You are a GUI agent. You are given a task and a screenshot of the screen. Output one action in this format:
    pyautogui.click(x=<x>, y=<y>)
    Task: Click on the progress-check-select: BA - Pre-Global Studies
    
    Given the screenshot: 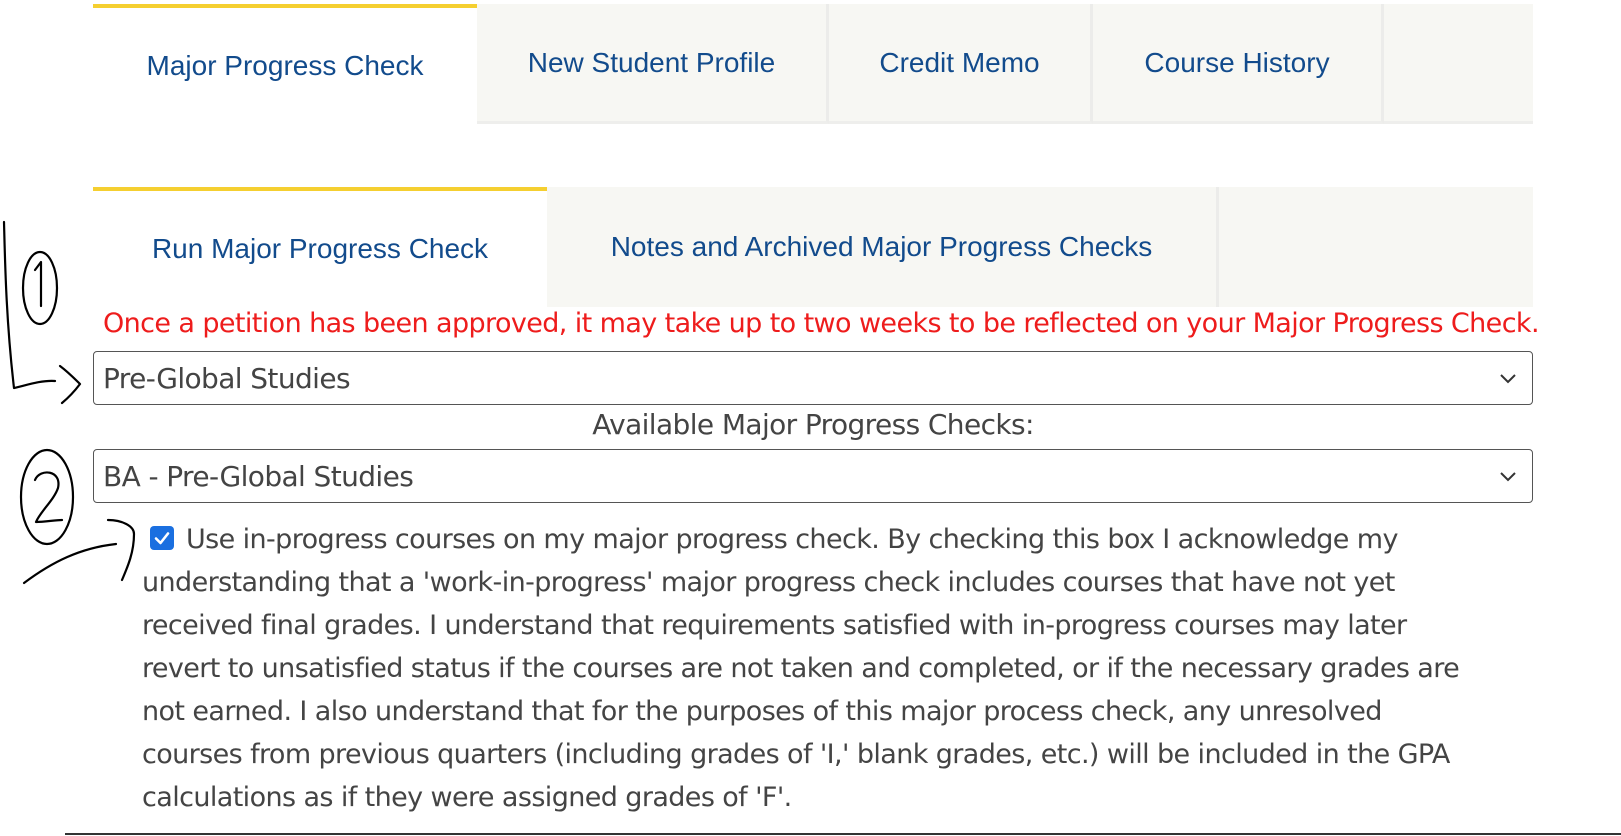 What is the action you would take?
    pyautogui.click(x=813, y=476)
    